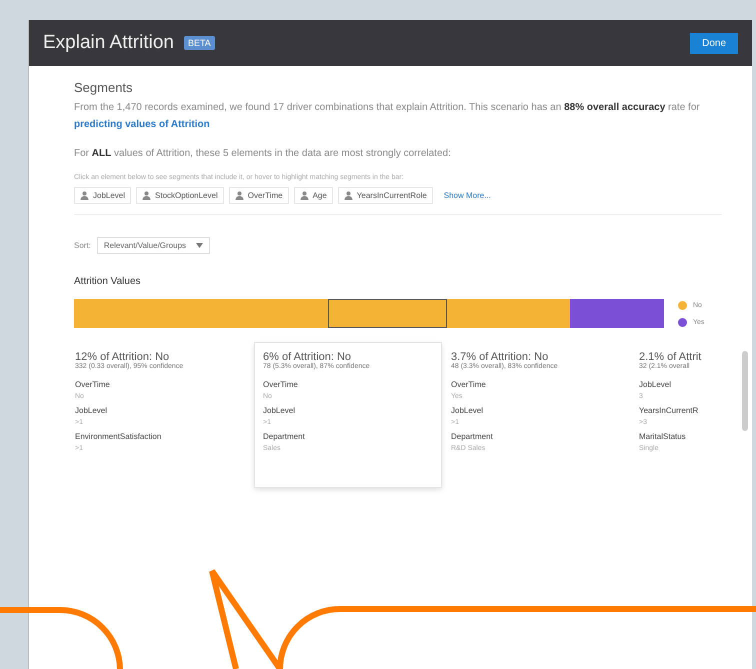 The height and width of the screenshot is (669, 756). Describe the element at coordinates (669, 410) in the screenshot. I see `field-name: YearsInCurrentR` at that location.